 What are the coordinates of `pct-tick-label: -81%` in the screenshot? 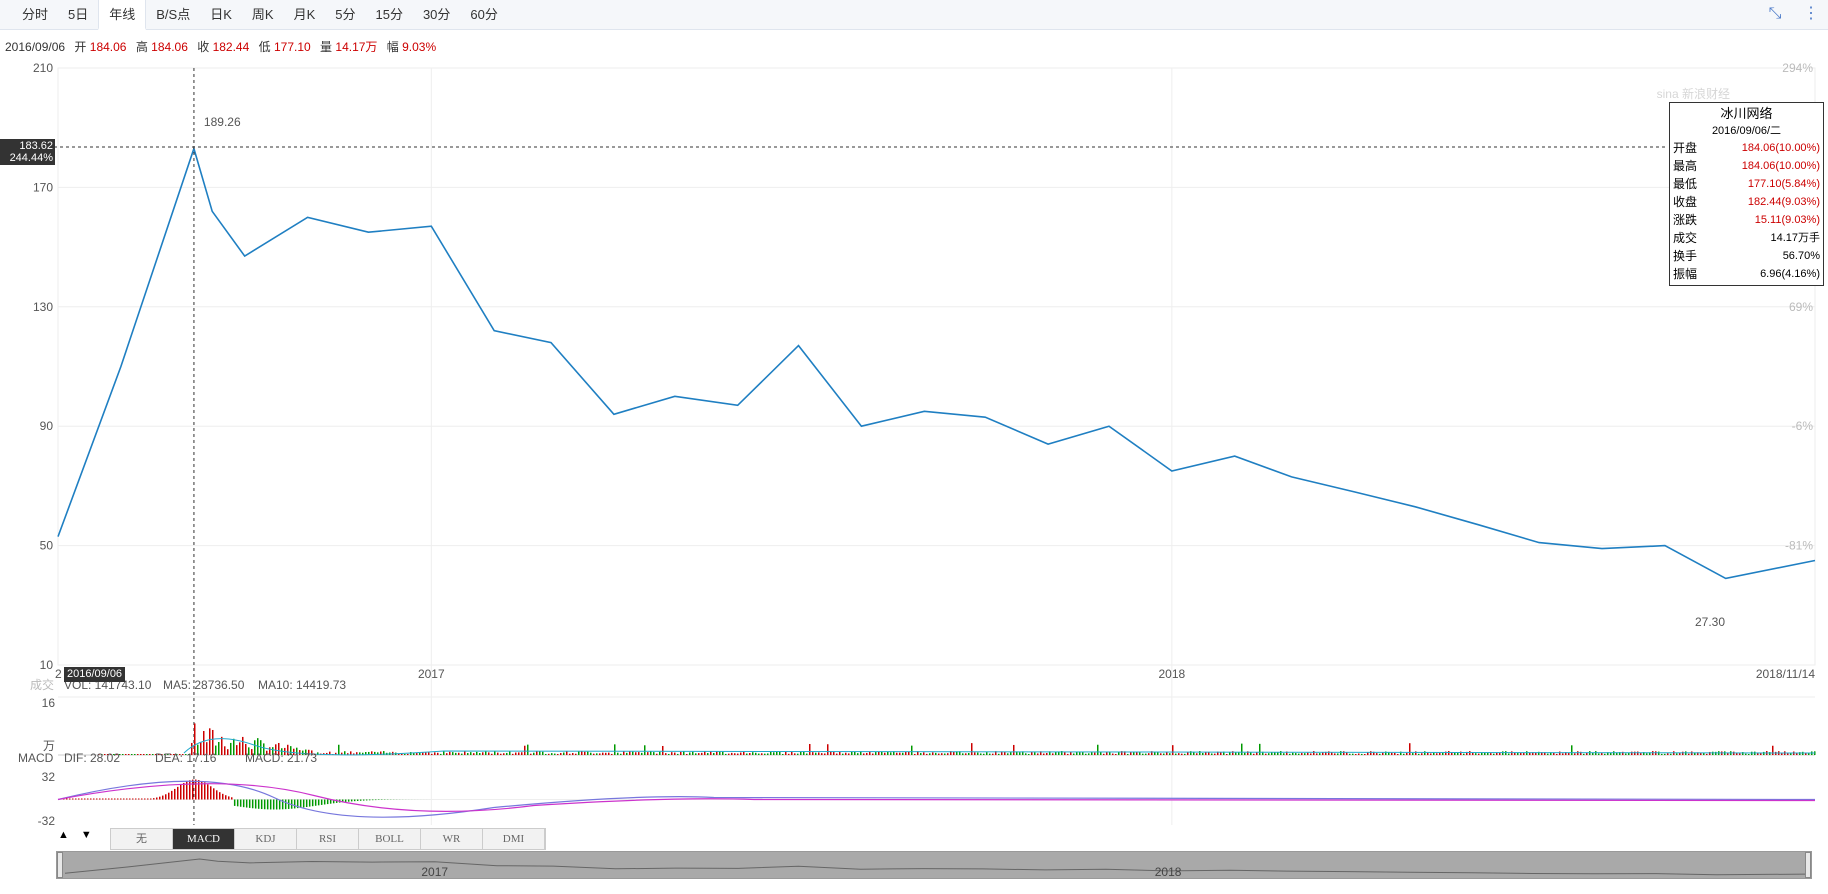 It's located at (1799, 546).